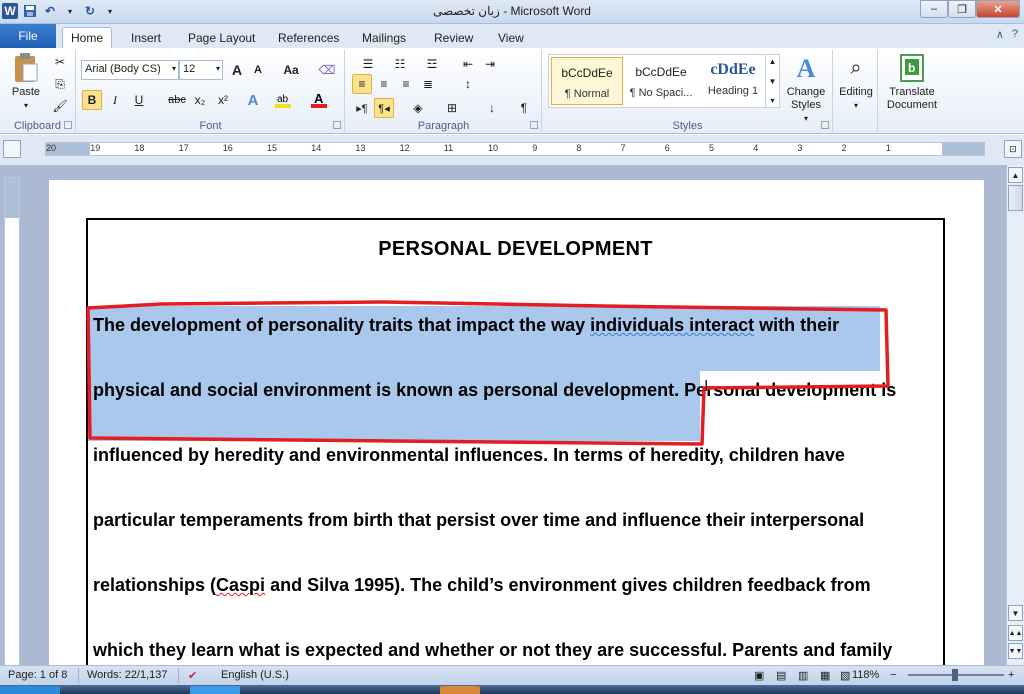 The image size is (1024, 694). I want to click on align-right-button: ≡, so click(406, 84).